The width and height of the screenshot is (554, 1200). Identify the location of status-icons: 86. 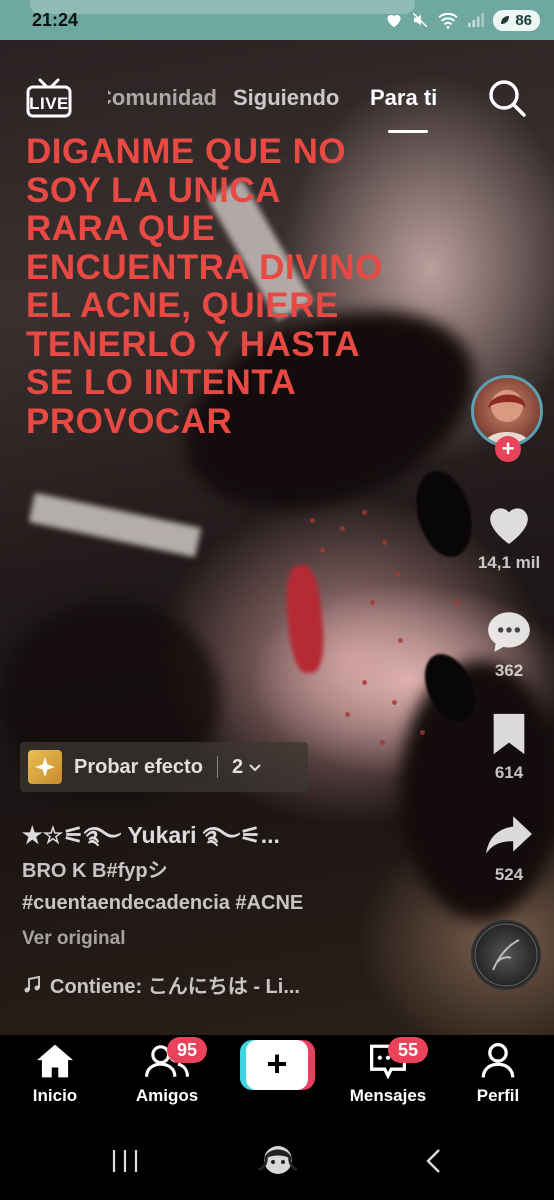
(462, 20).